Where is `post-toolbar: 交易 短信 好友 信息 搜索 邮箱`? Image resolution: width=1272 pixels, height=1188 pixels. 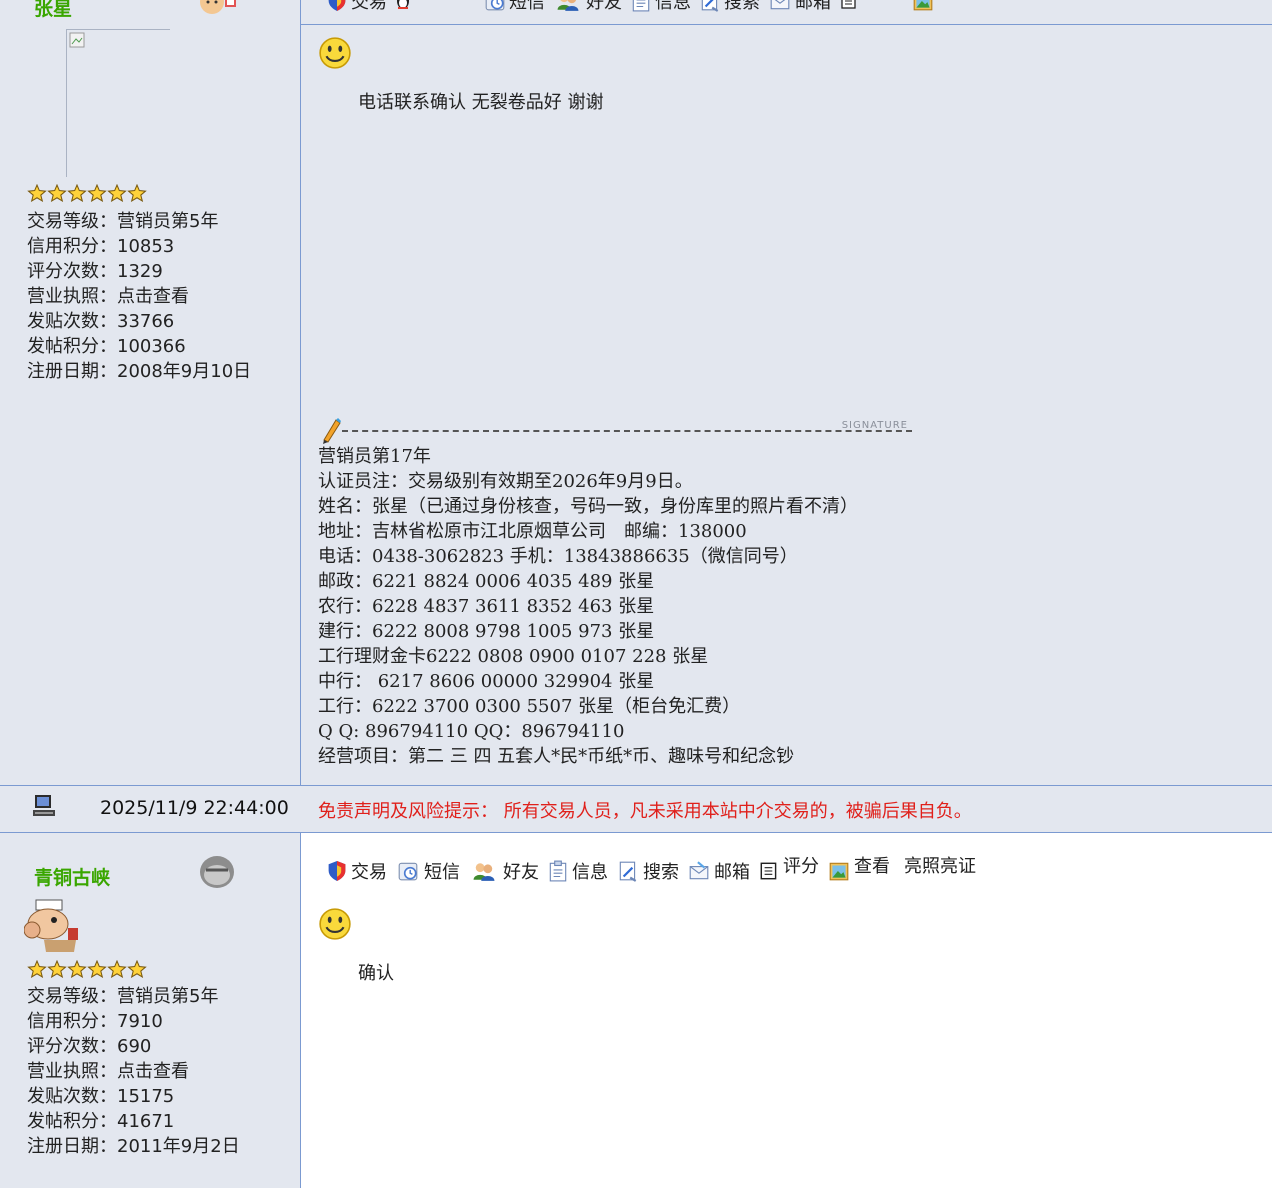 post-toolbar: 交易 短信 好友 信息 搜索 邮箱 is located at coordinates (635, 7).